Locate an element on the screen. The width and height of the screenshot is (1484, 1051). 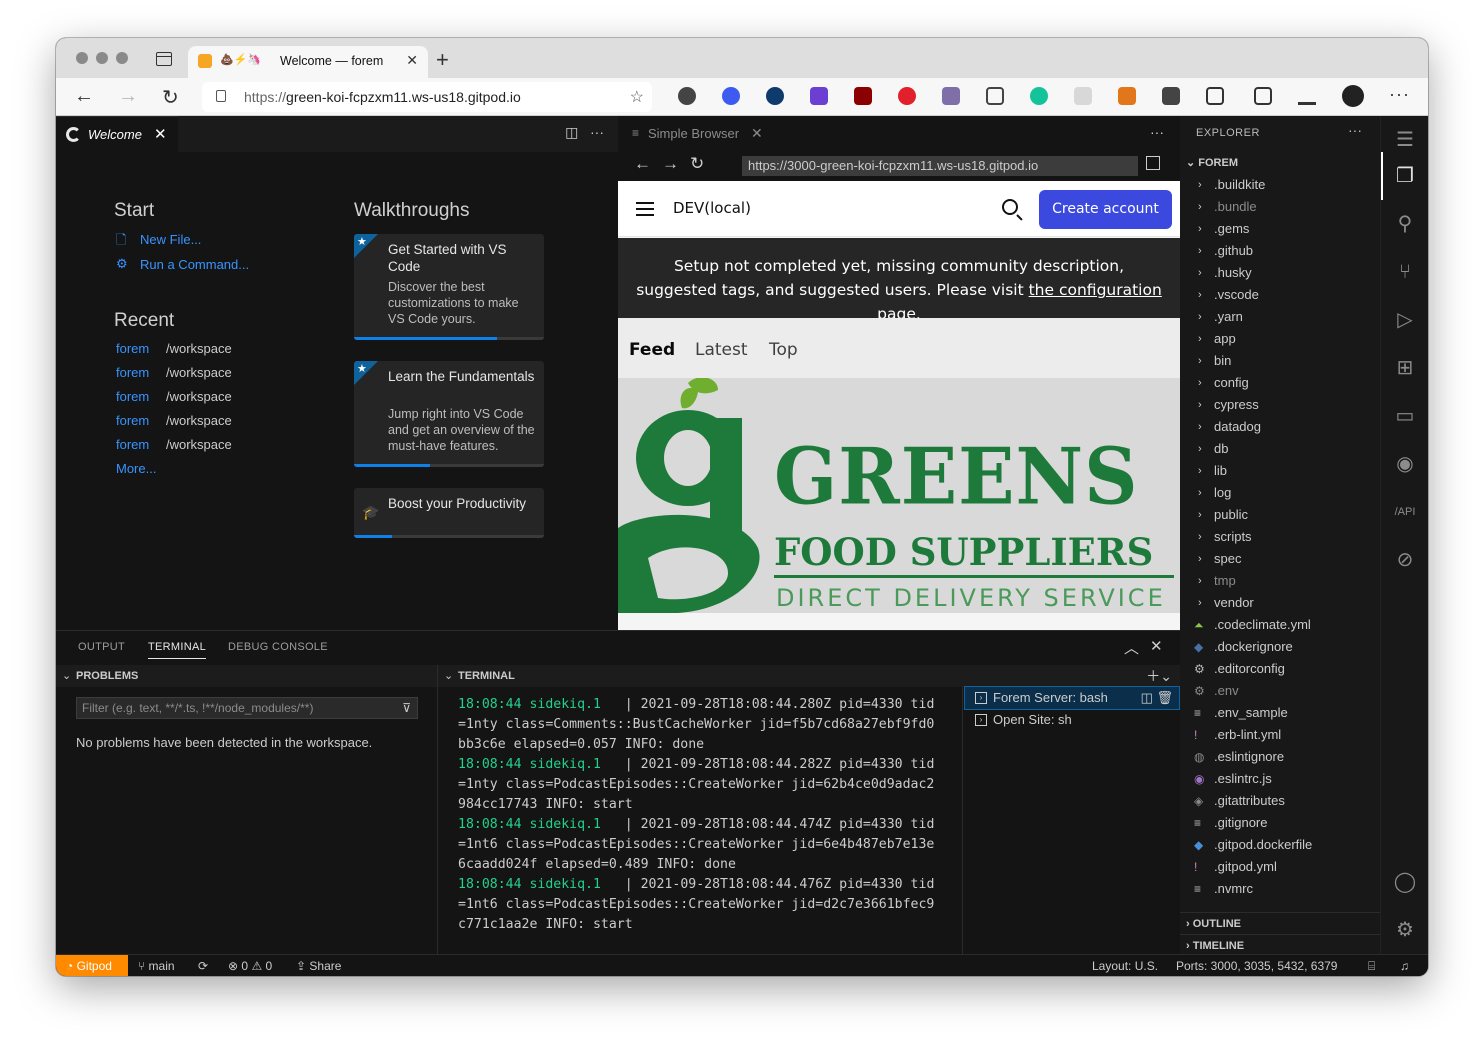
folder-item: › spec is located at coordinates (1280, 559).